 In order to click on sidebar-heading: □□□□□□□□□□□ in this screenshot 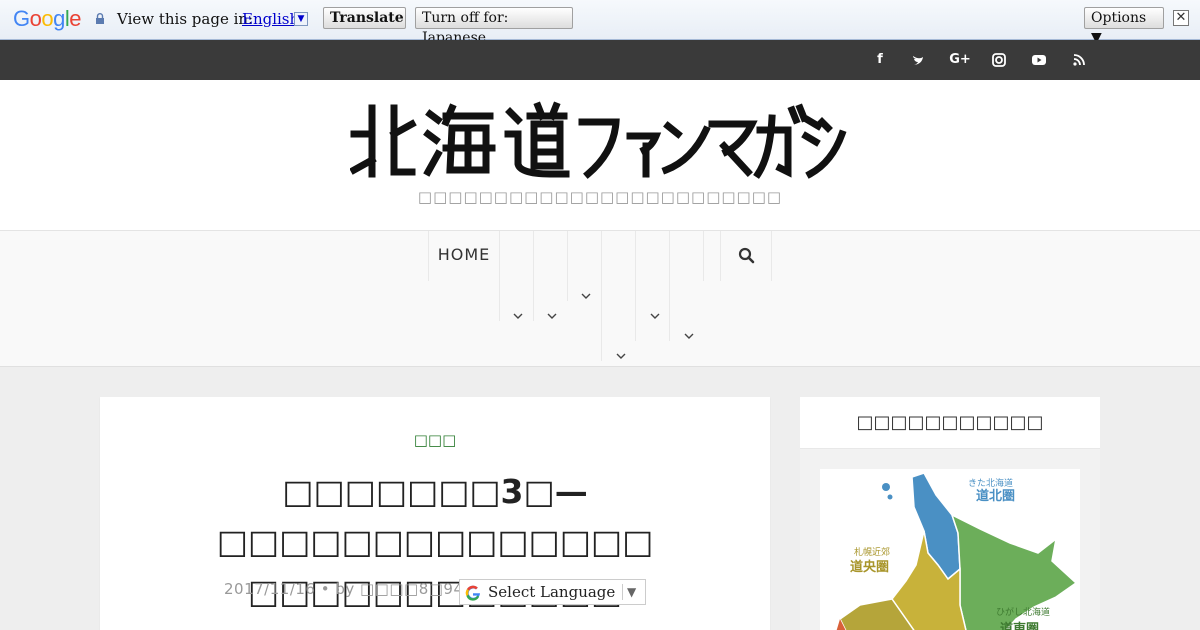, I will do `click(950, 423)`.